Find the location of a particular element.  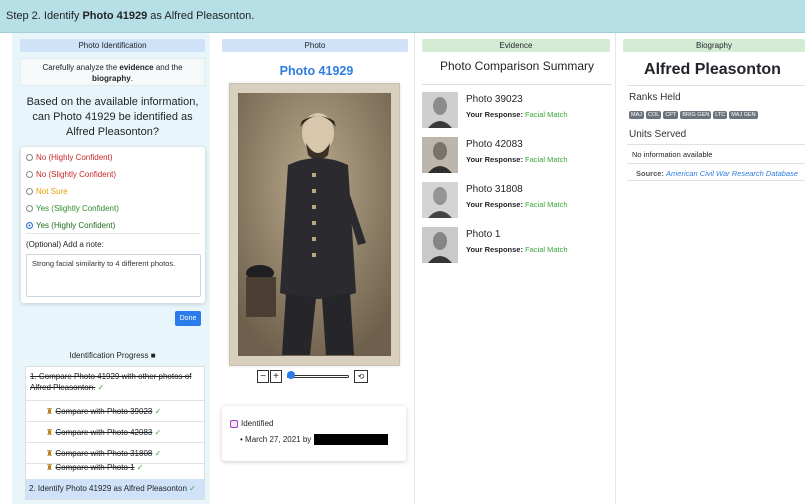

rank-badge: LTC is located at coordinates (720, 115).